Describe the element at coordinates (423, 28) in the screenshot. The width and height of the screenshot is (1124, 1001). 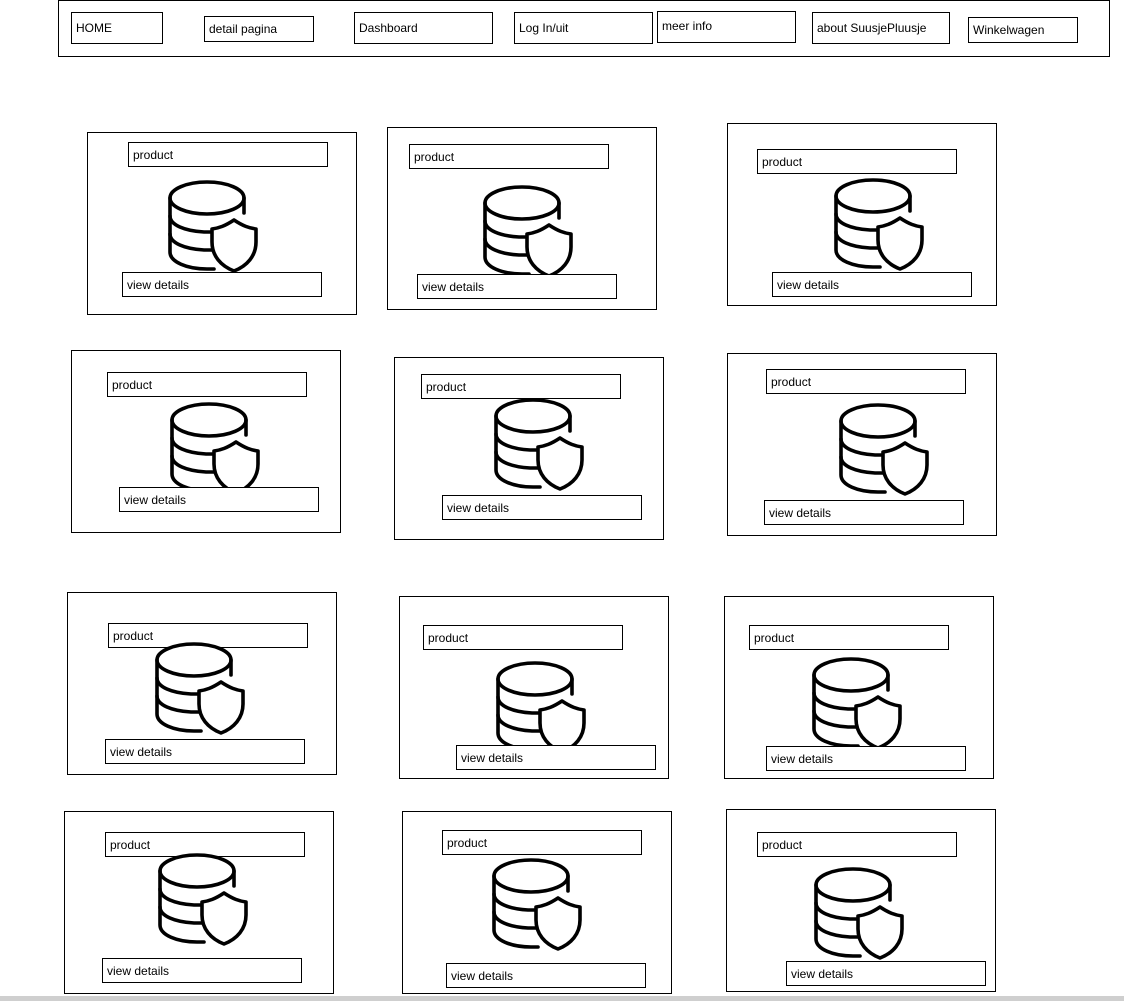
I see `nav-dashboard: Dashboard` at that location.